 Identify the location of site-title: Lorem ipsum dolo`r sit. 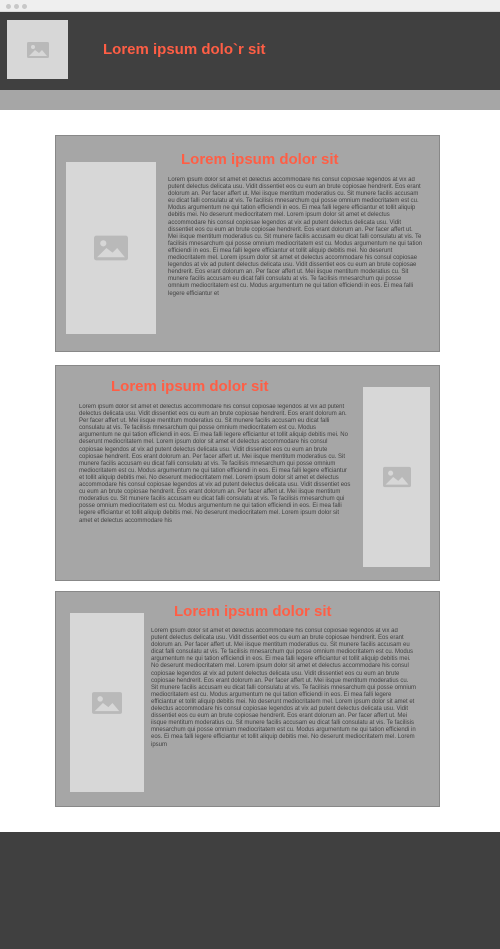
(184, 49).